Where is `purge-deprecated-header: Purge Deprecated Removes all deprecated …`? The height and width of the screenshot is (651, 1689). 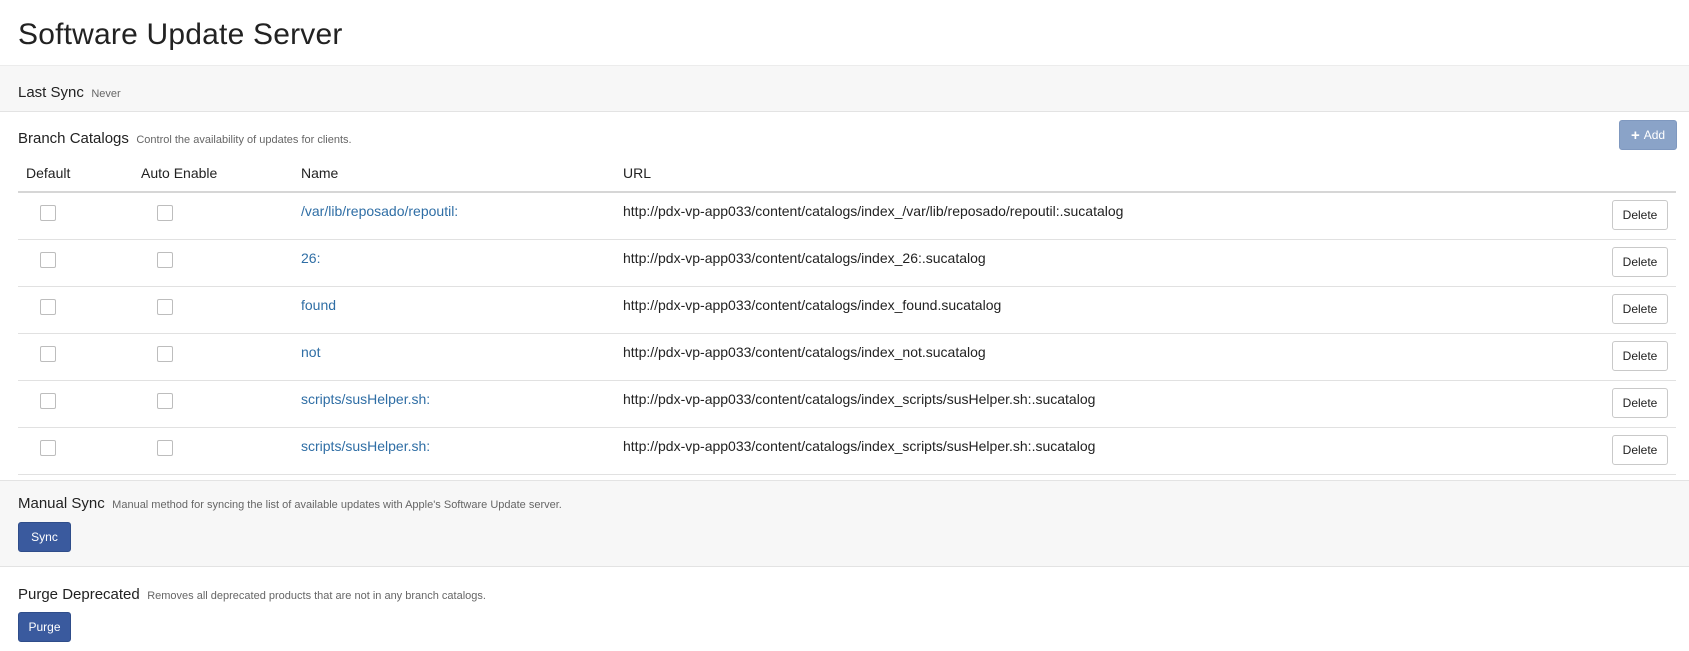 purge-deprecated-header: Purge Deprecated Removes all deprecated … is located at coordinates (252, 595).